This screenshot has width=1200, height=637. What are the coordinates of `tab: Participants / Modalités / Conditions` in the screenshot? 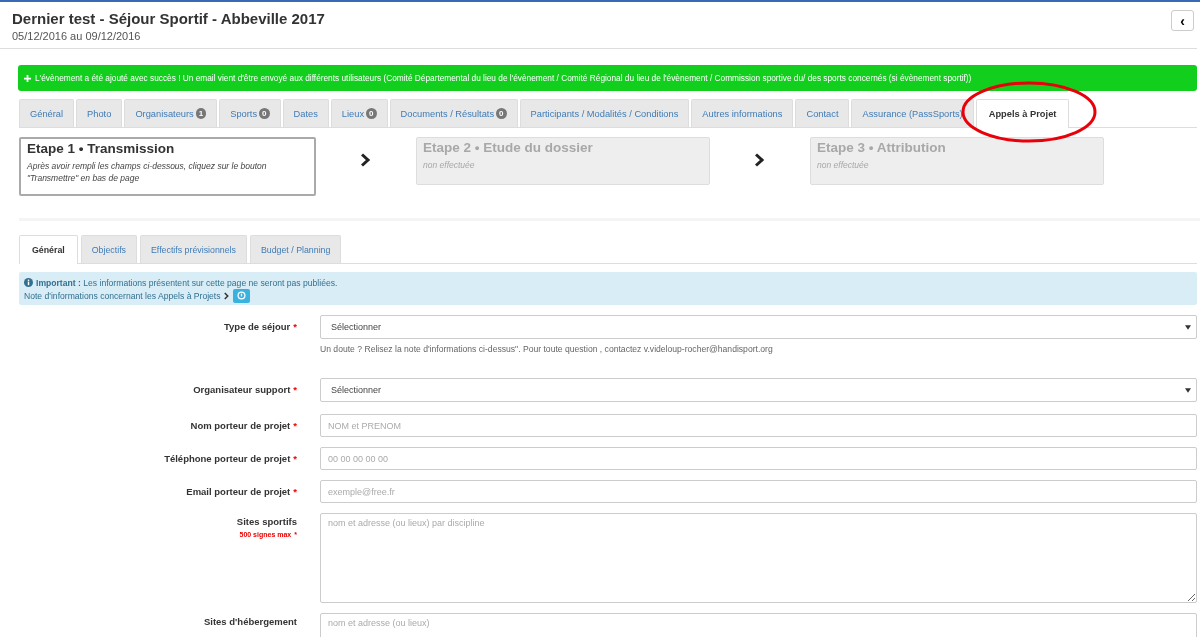 It's located at (604, 113).